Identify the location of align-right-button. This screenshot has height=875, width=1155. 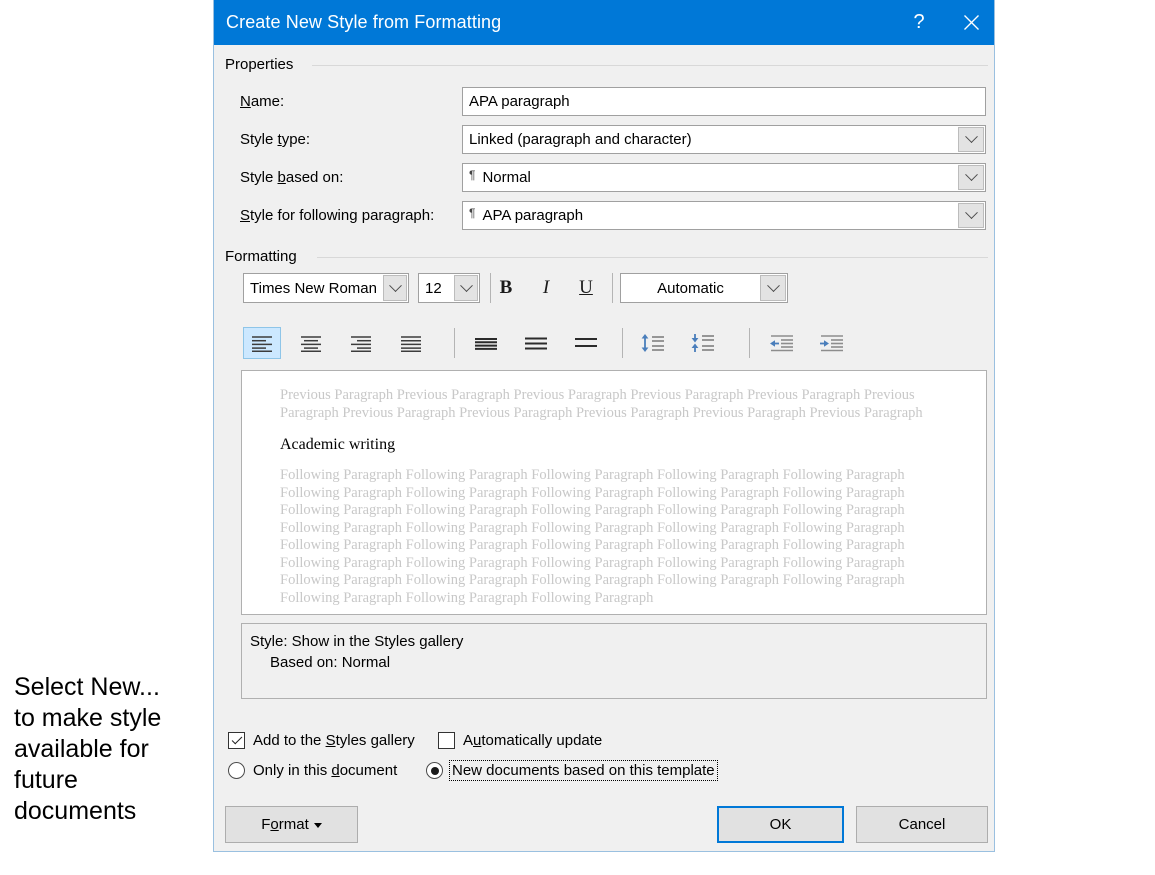
(361, 343).